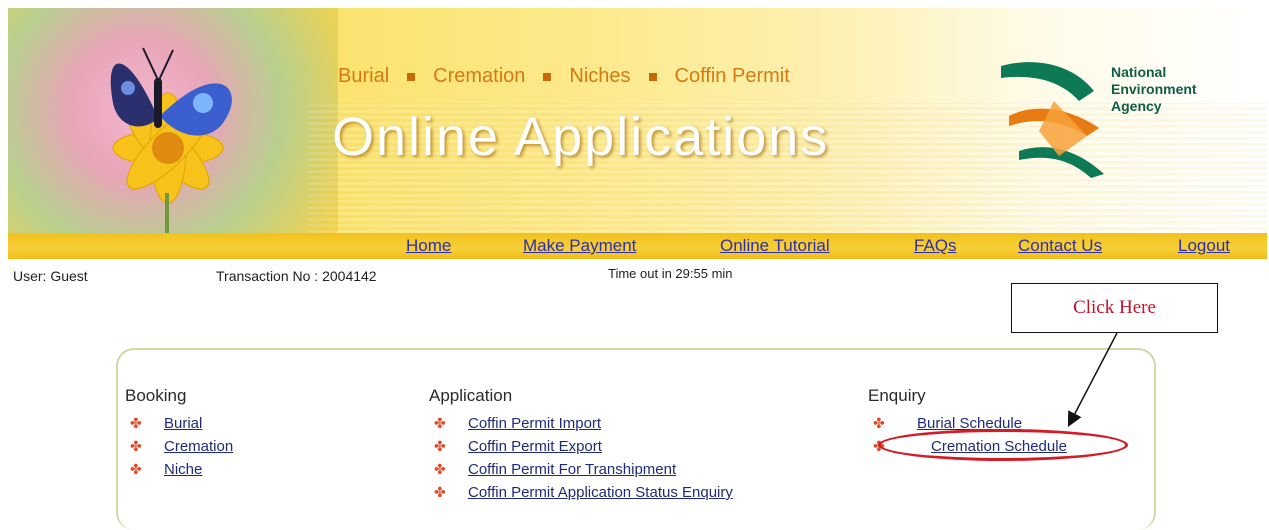  Describe the element at coordinates (1139, 72) in the screenshot. I see `agency-name-line: National` at that location.